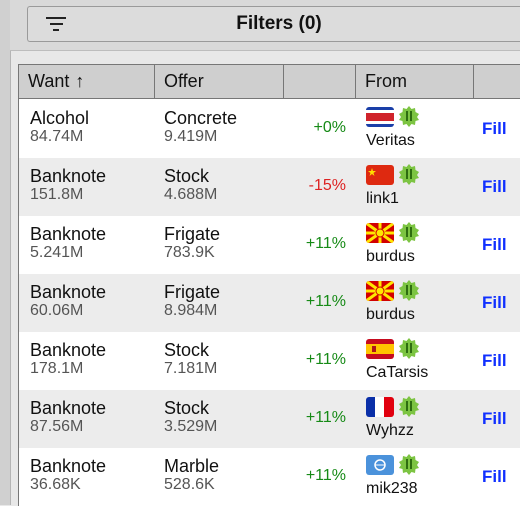 The height and width of the screenshot is (506, 520). I want to click on want-cell: Banknote 151.8M, so click(68, 185).